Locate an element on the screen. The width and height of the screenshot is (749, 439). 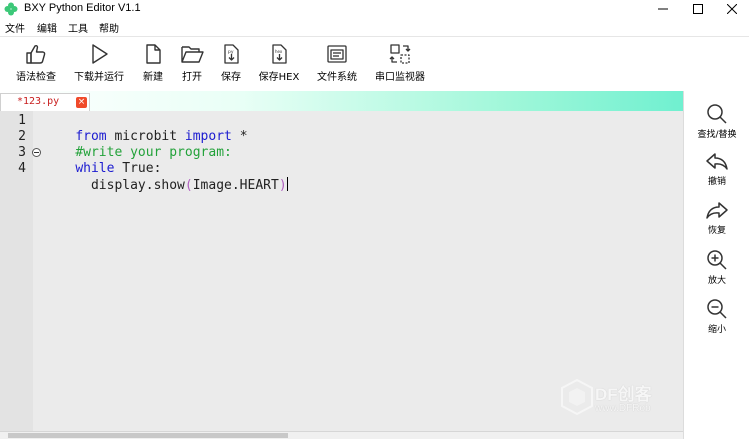
close-icon is located at coordinates (732, 9).